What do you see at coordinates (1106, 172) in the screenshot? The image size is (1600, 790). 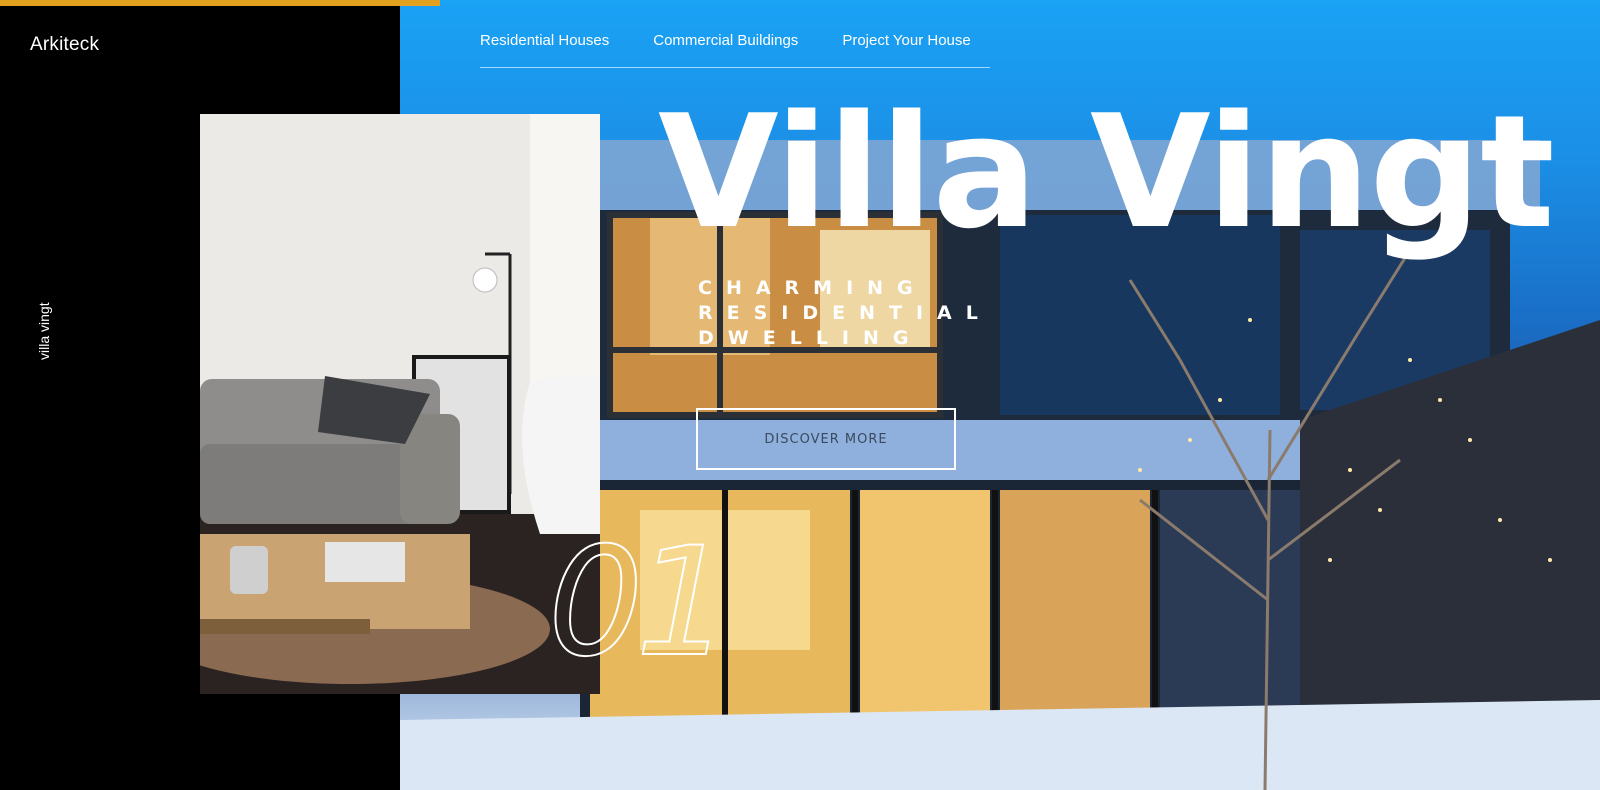 I see `hero-title: Villa Vingt` at bounding box center [1106, 172].